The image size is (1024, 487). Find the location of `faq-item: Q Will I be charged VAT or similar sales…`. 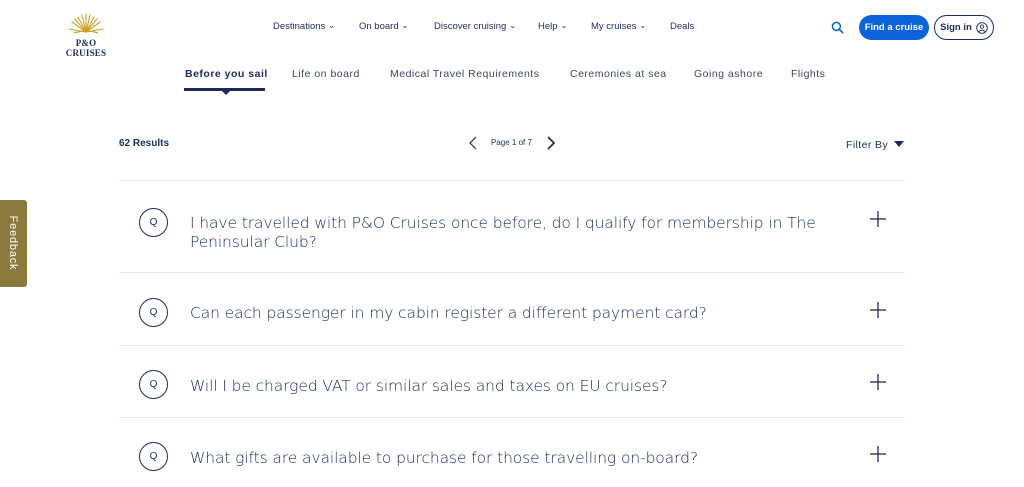

faq-item: Q Will I be charged VAT or similar sales… is located at coordinates (512, 381).